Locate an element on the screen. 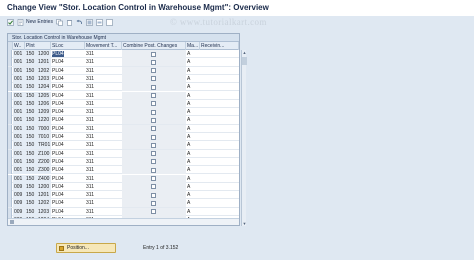  table-row: 001 150 Z400 PL04 311 A is located at coordinates (123, 178).